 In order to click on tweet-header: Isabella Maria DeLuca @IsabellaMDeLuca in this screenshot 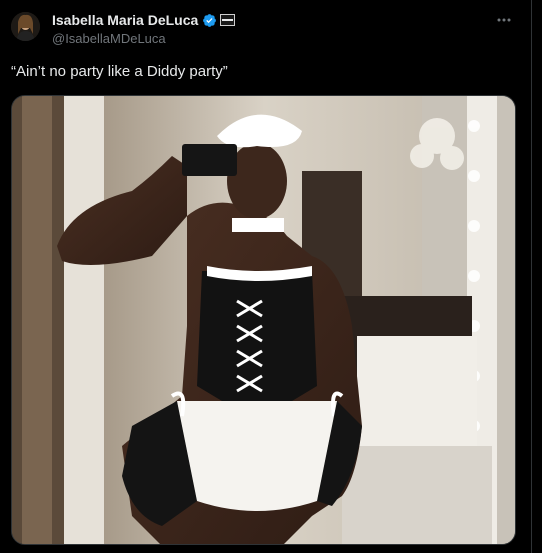, I will do `click(277, 28)`.